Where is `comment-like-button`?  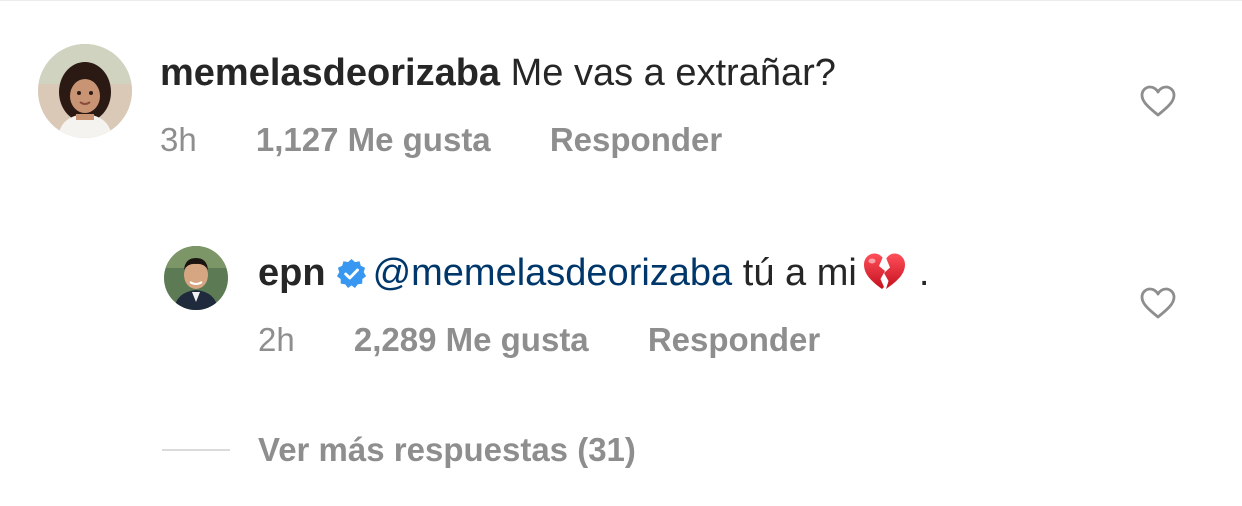
comment-like-button is located at coordinates (1158, 101).